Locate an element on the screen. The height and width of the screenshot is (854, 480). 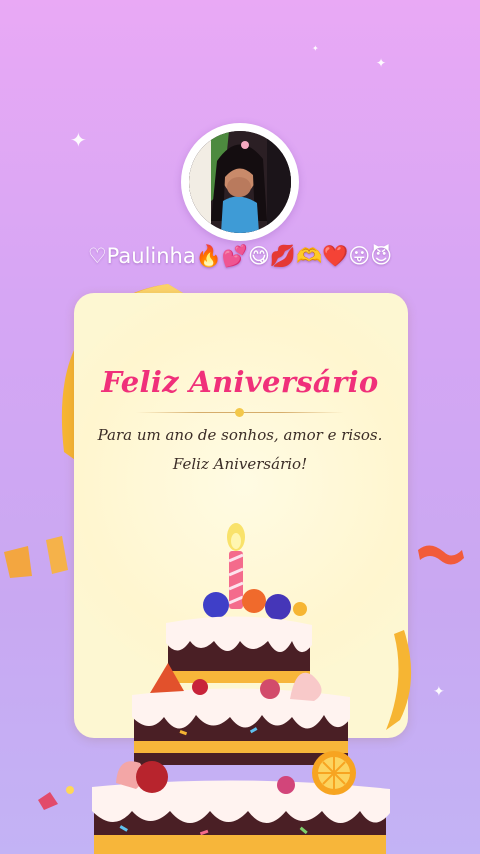
card-message-line1: Para um ano de sonhos, amor e risos. is located at coordinates (240, 435).